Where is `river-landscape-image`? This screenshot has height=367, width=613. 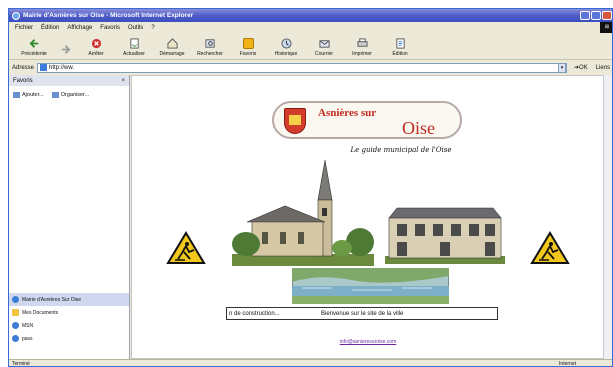 river-landscape-image is located at coordinates (370, 286).